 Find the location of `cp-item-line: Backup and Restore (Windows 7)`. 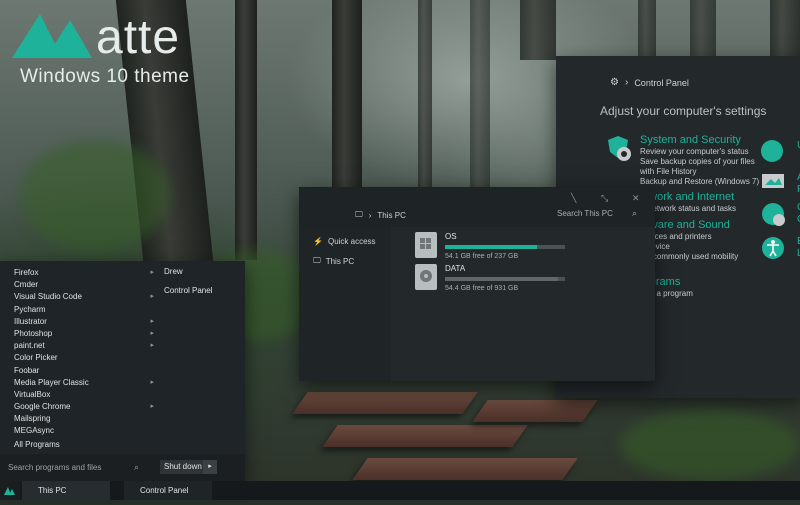

cp-item-line: Backup and Restore (Windows 7) is located at coordinates (699, 182).